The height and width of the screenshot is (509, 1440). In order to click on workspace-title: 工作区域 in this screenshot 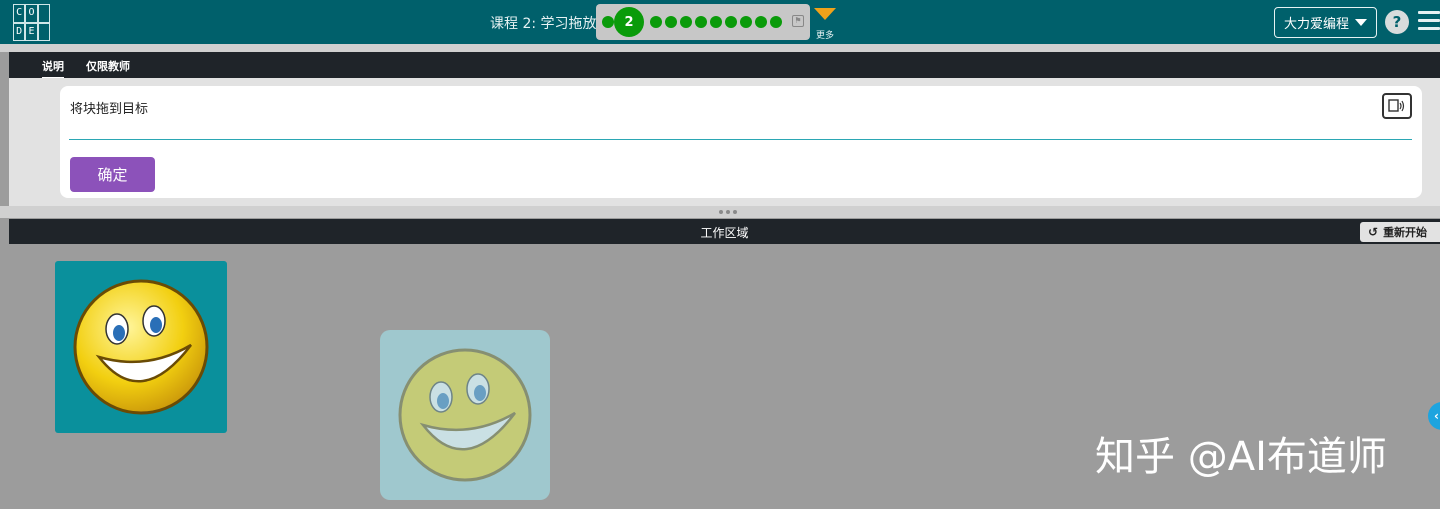, I will do `click(724, 233)`.